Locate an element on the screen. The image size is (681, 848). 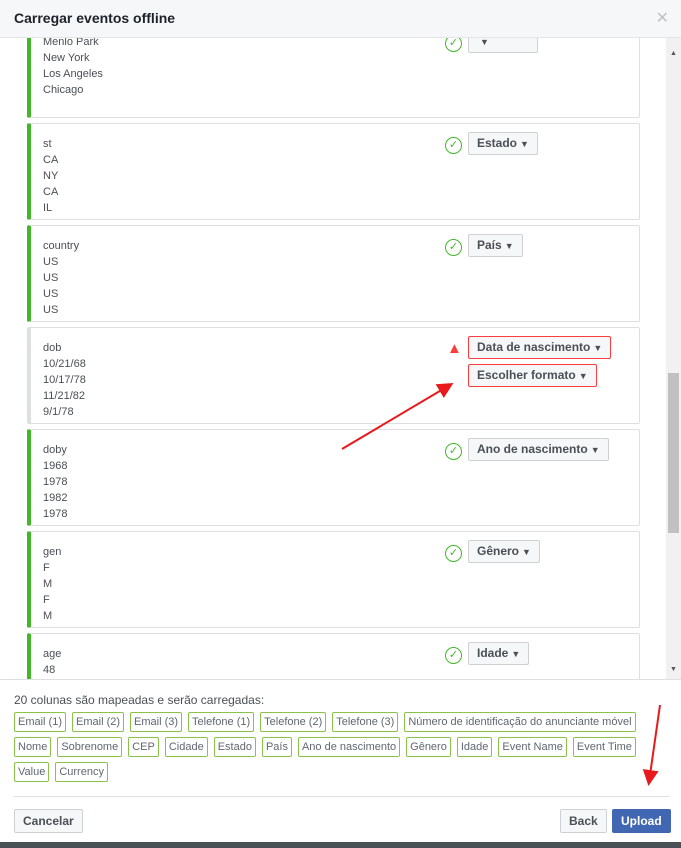
warning-icon: ▲ is located at coordinates (454, 348).